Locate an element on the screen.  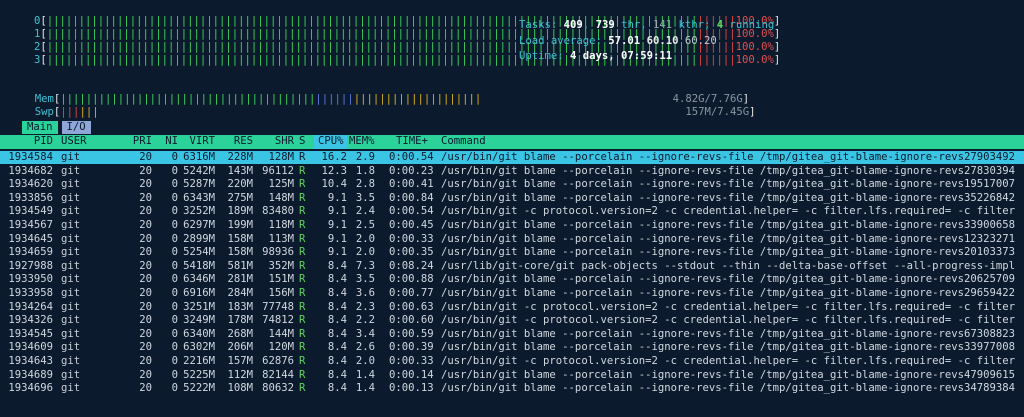
col-shr: SHR is located at coordinates (273, 141).